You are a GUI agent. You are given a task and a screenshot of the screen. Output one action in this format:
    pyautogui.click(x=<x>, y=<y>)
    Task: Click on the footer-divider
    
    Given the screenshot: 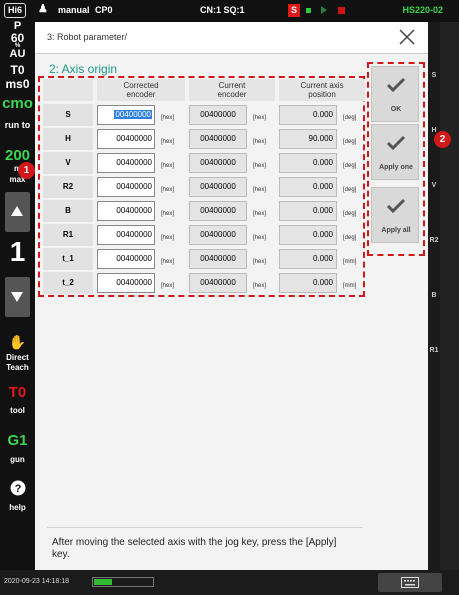 What is the action you would take?
    pyautogui.click(x=205, y=527)
    